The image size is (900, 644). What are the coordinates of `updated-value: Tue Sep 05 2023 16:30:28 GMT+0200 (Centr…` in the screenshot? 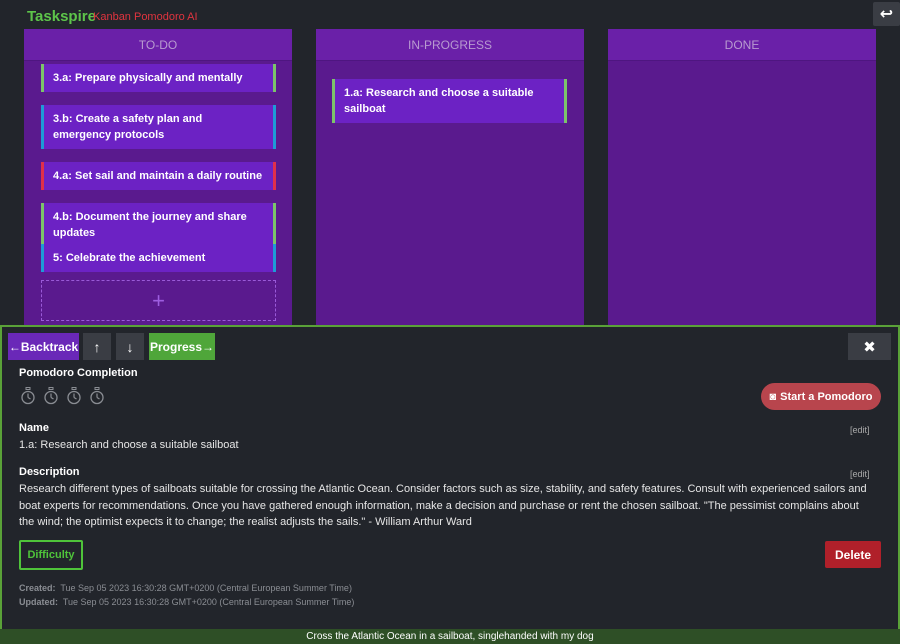 It's located at (208, 602).